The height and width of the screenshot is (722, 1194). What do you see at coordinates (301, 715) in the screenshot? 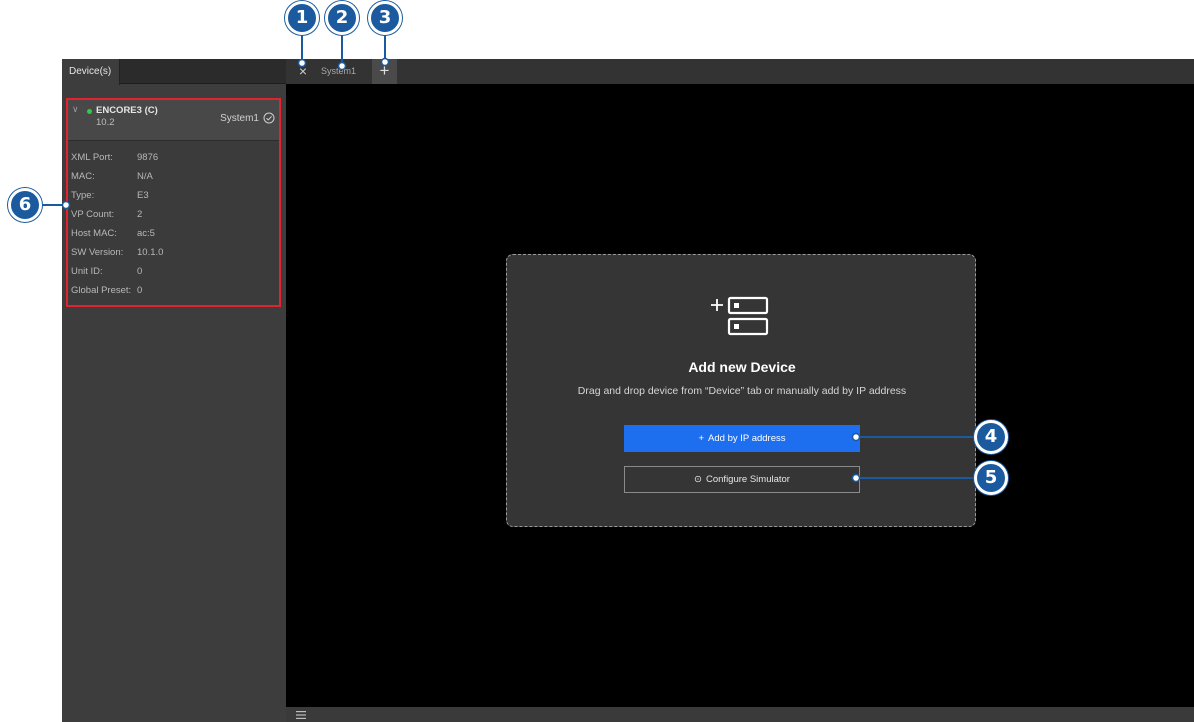
I see `hamburger-menu-icon` at bounding box center [301, 715].